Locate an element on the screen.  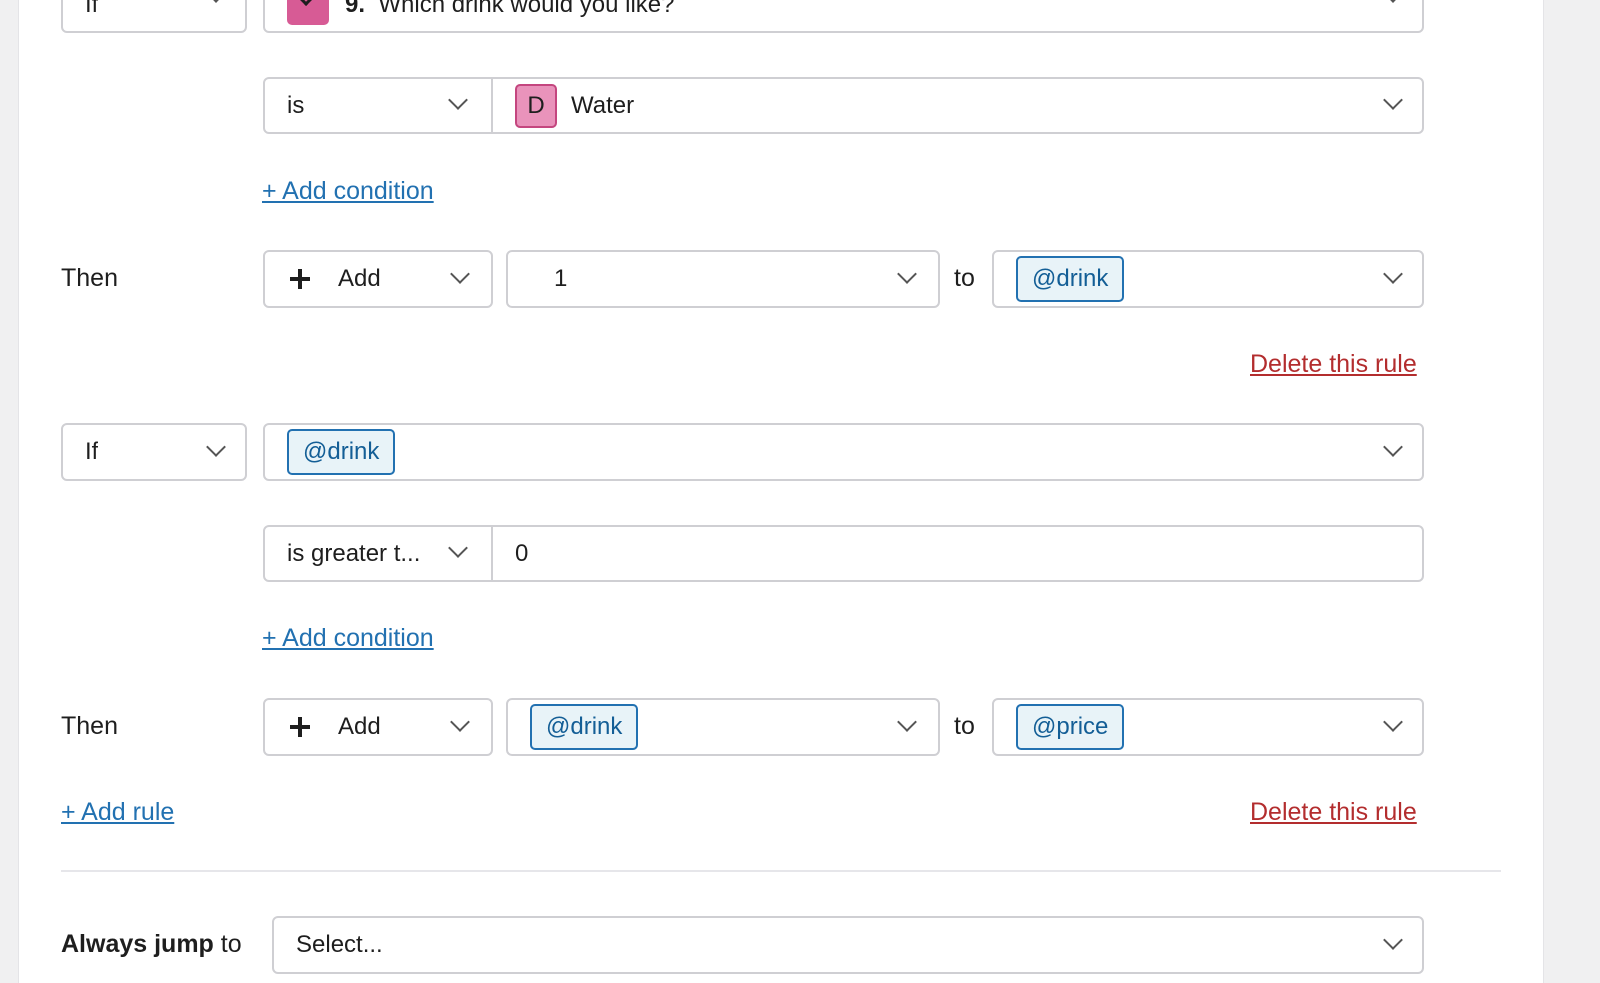
variable-chip: @price is located at coordinates (1070, 727).